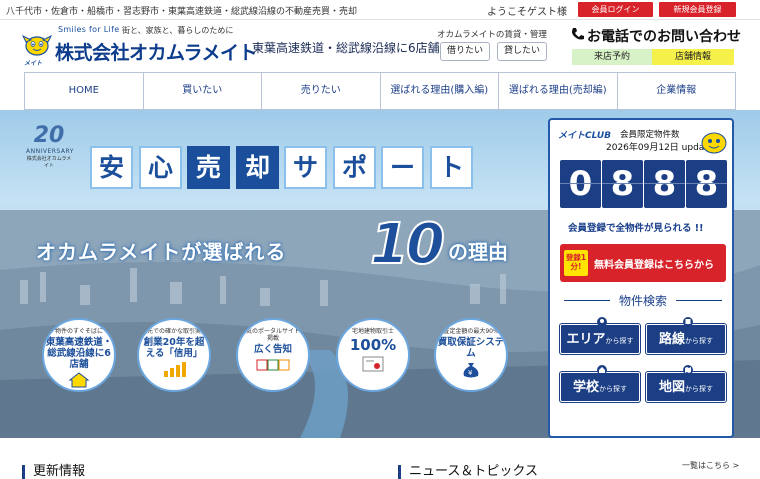  I want to click on money-bag-icon: ¥, so click(471, 372).